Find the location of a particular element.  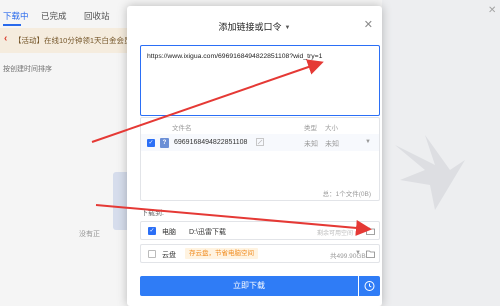

file-size: 未知 is located at coordinates (332, 144).